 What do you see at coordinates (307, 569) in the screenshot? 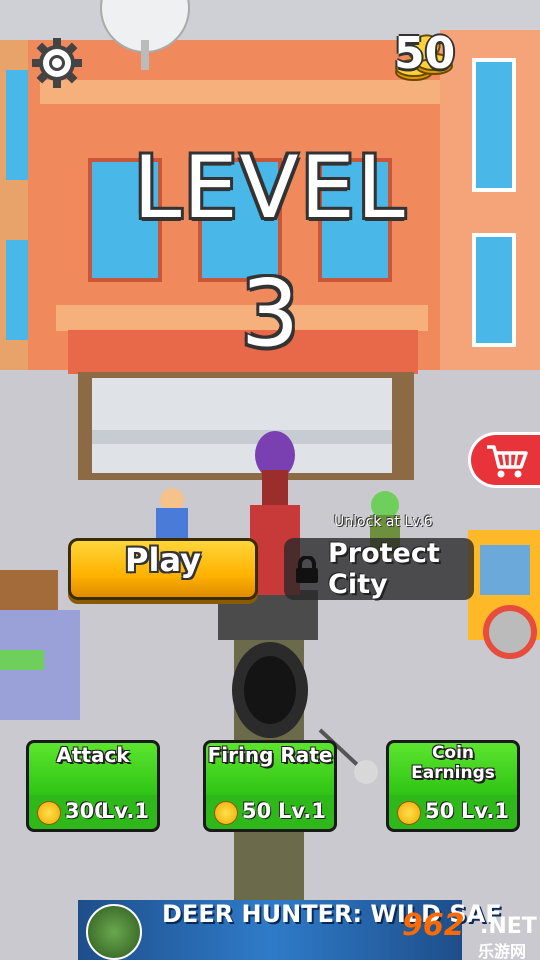
I see `lock-icon` at bounding box center [307, 569].